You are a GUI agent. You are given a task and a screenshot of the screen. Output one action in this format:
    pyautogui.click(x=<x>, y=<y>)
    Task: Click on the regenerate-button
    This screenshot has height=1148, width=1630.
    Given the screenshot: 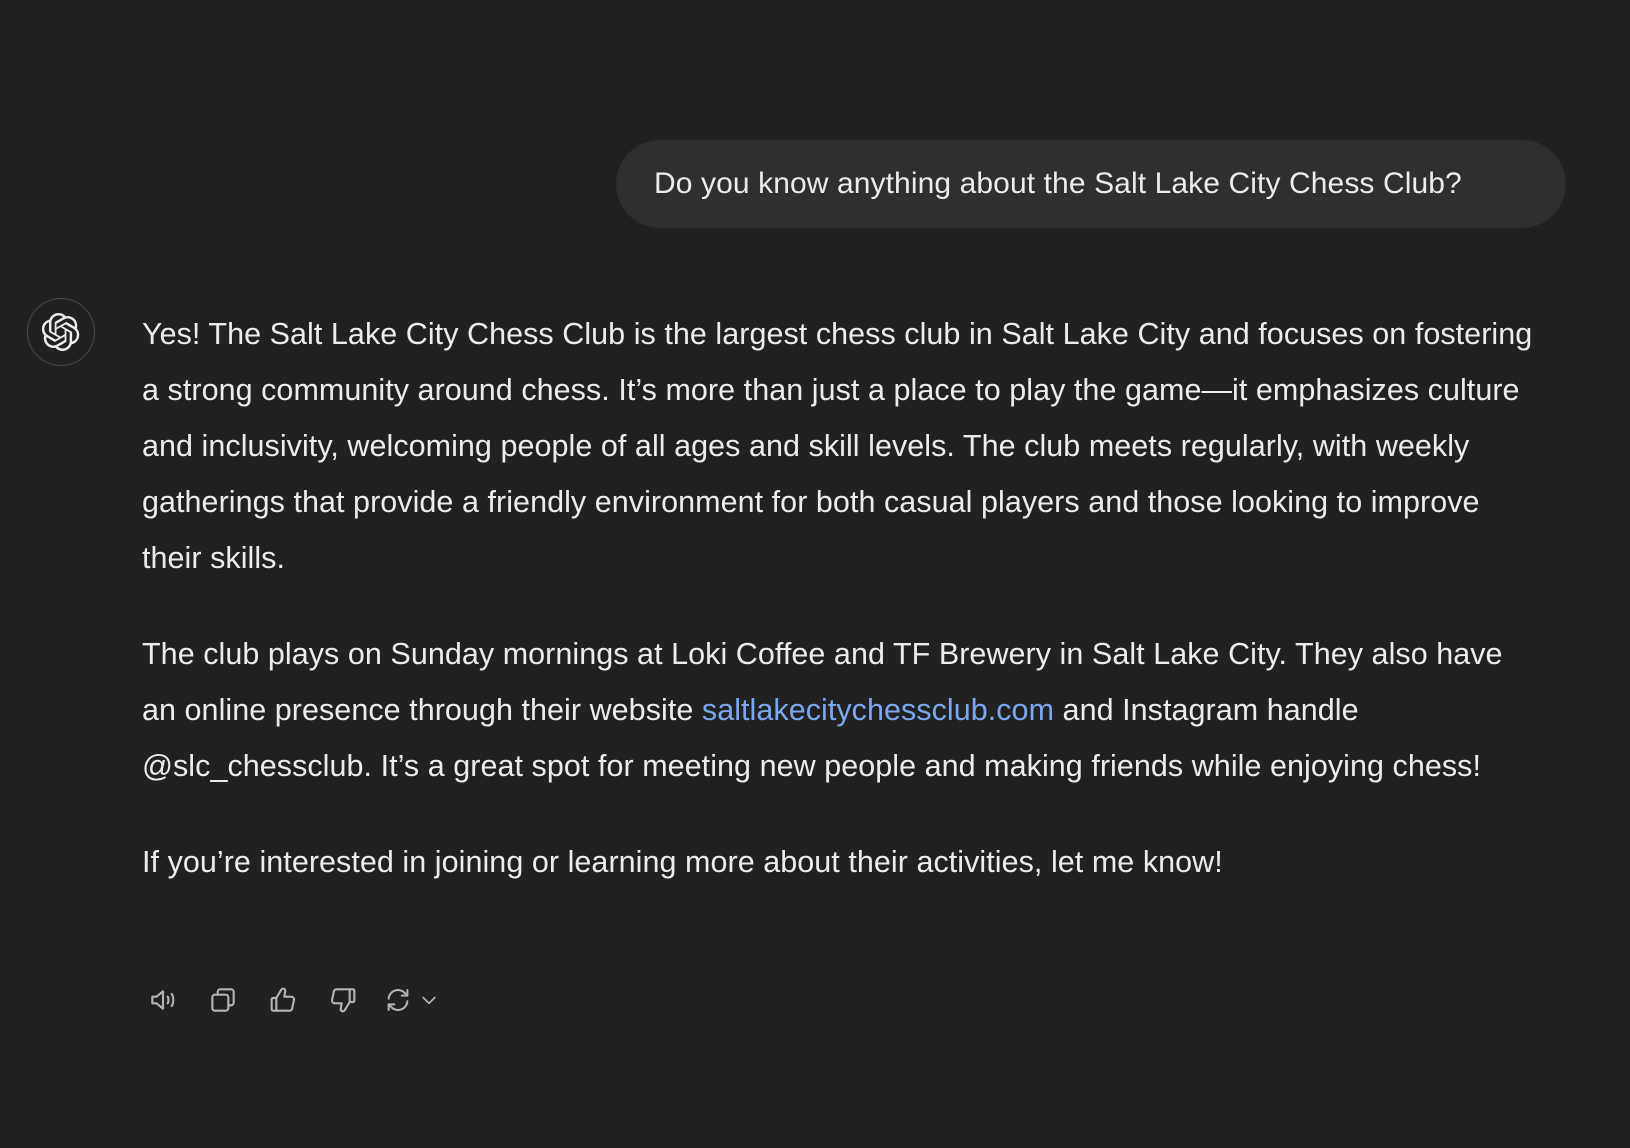 What is the action you would take?
    pyautogui.click(x=411, y=1000)
    